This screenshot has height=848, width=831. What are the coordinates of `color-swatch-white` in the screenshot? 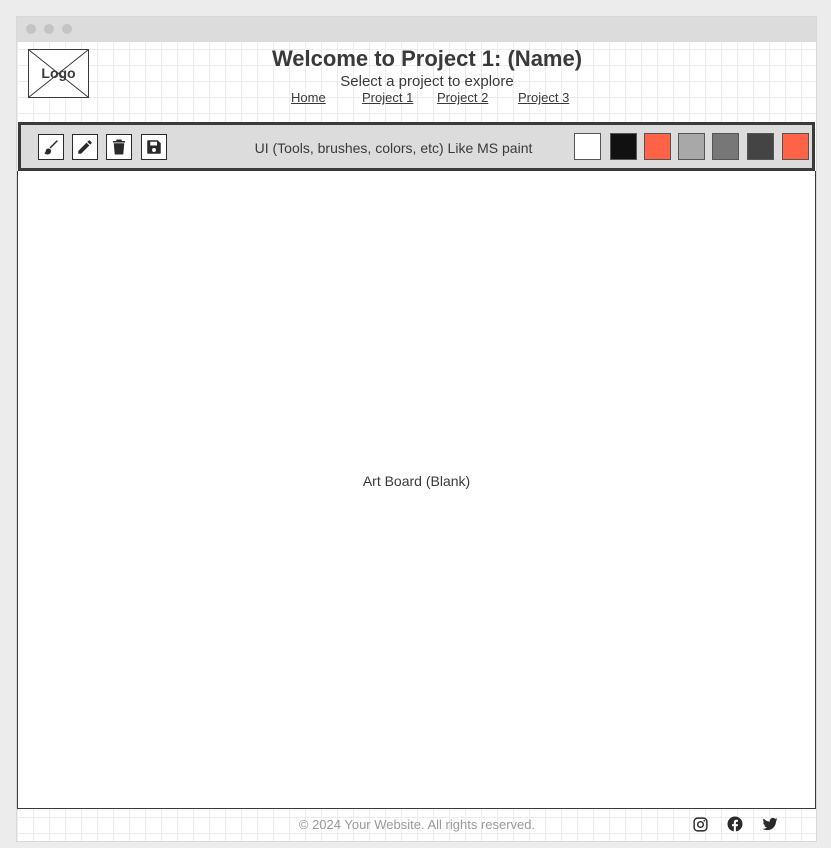 It's located at (587, 146).